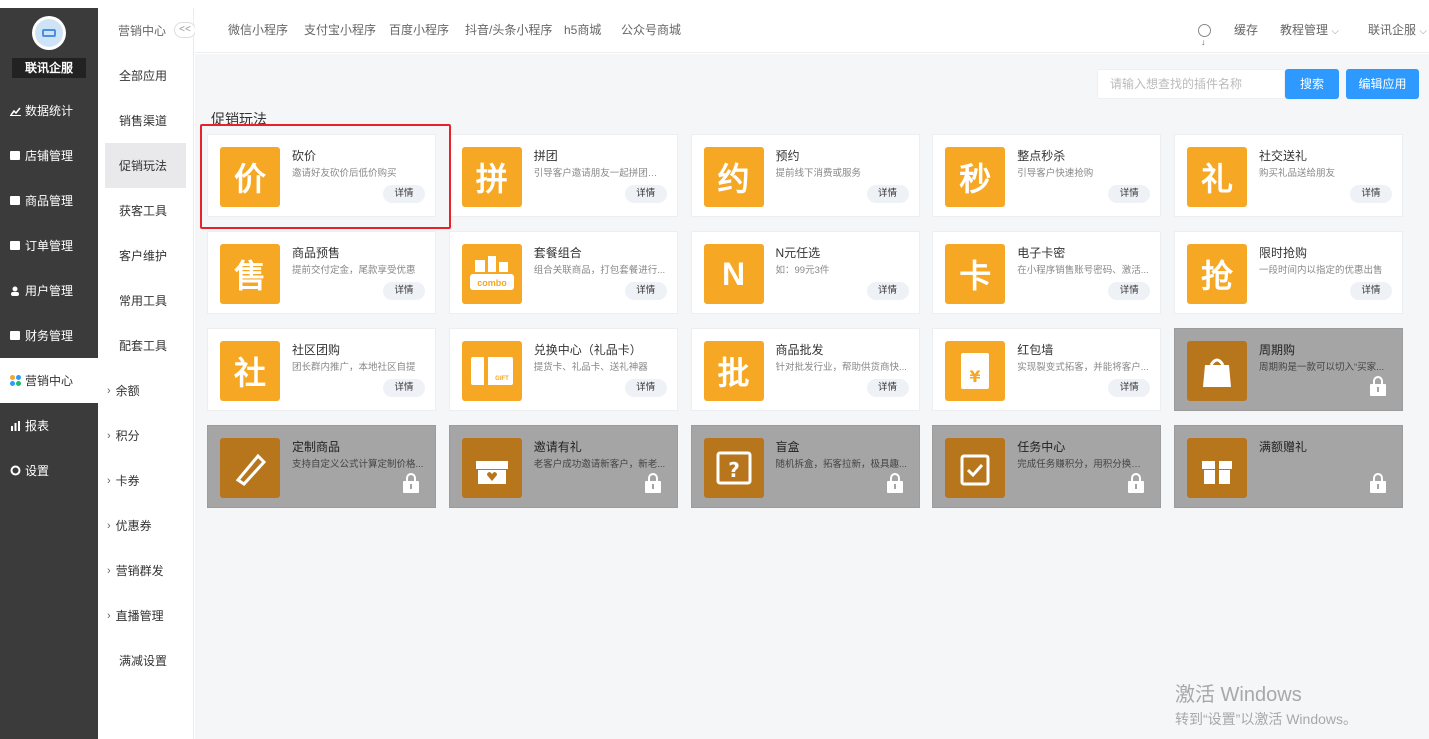 The height and width of the screenshot is (739, 1429). Describe the element at coordinates (15, 426) in the screenshot. I see `report-icon` at that location.